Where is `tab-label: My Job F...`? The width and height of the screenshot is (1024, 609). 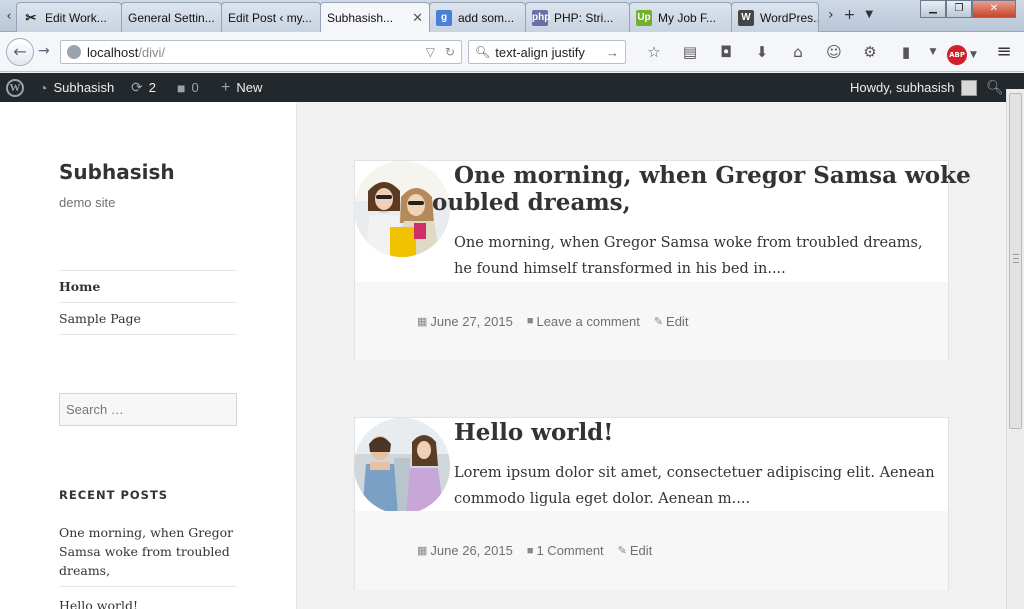 tab-label: My Job F... is located at coordinates (687, 17).